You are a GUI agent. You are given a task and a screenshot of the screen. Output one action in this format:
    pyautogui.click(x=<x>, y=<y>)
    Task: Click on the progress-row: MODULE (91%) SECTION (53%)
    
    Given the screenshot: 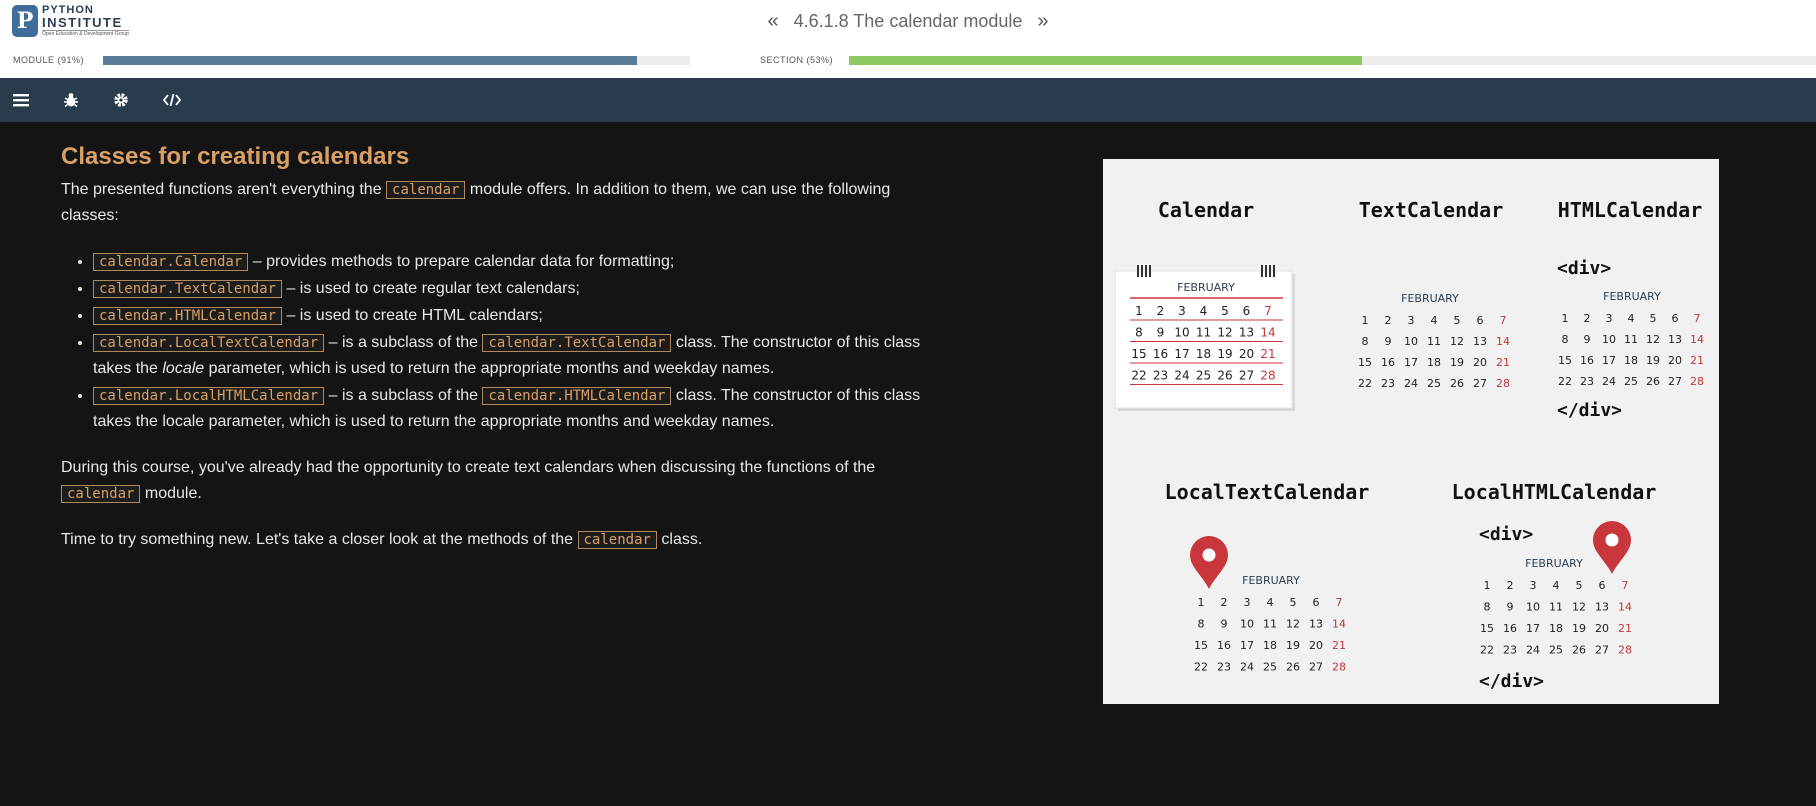 What is the action you would take?
    pyautogui.click(x=908, y=61)
    